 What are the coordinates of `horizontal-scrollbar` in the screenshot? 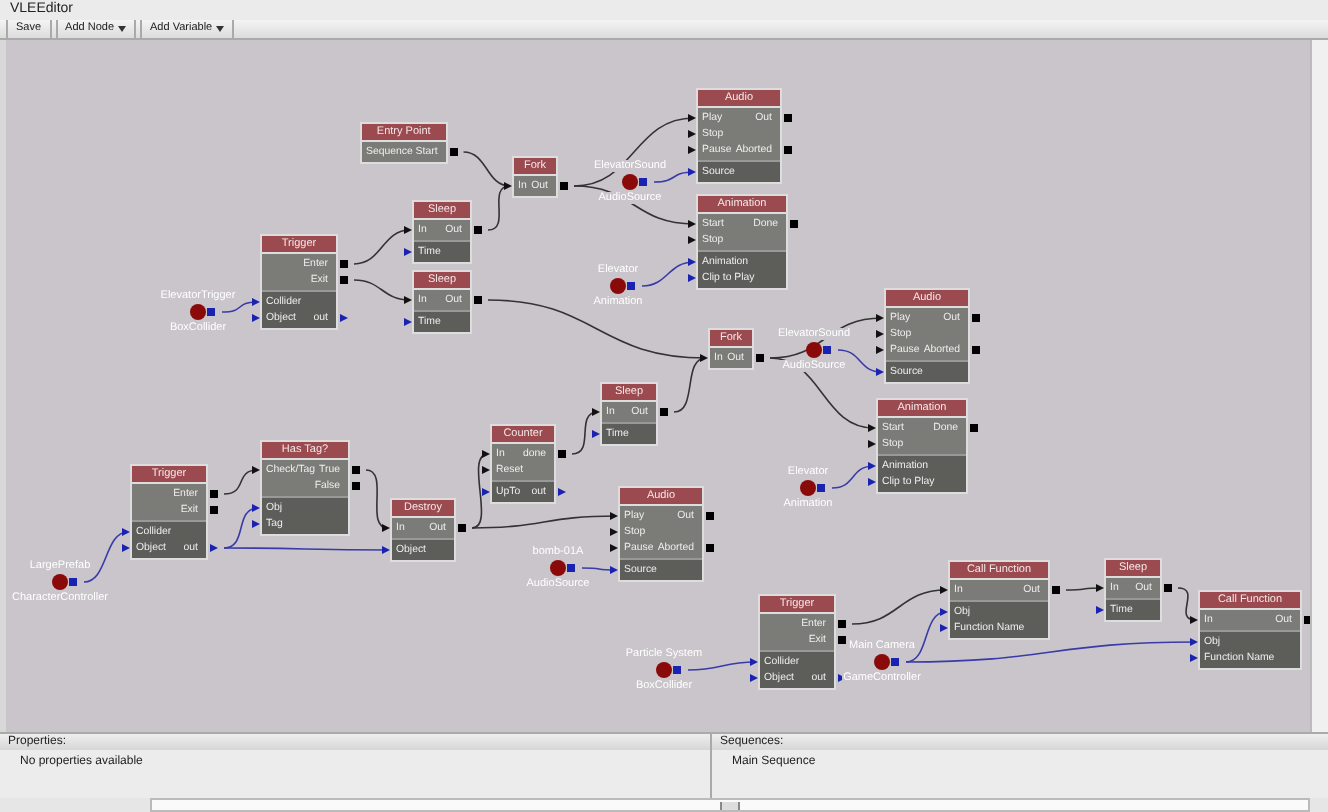 It's located at (730, 805).